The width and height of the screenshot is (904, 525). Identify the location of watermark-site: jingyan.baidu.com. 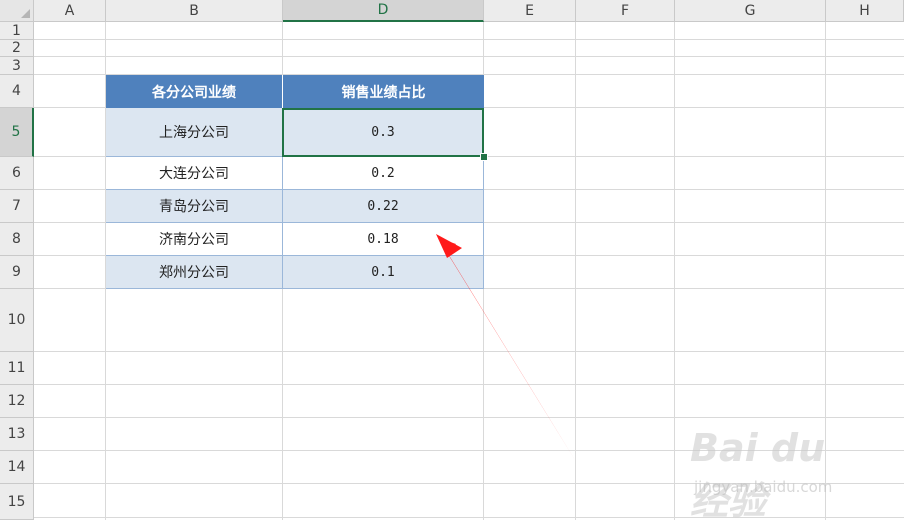
(763, 487).